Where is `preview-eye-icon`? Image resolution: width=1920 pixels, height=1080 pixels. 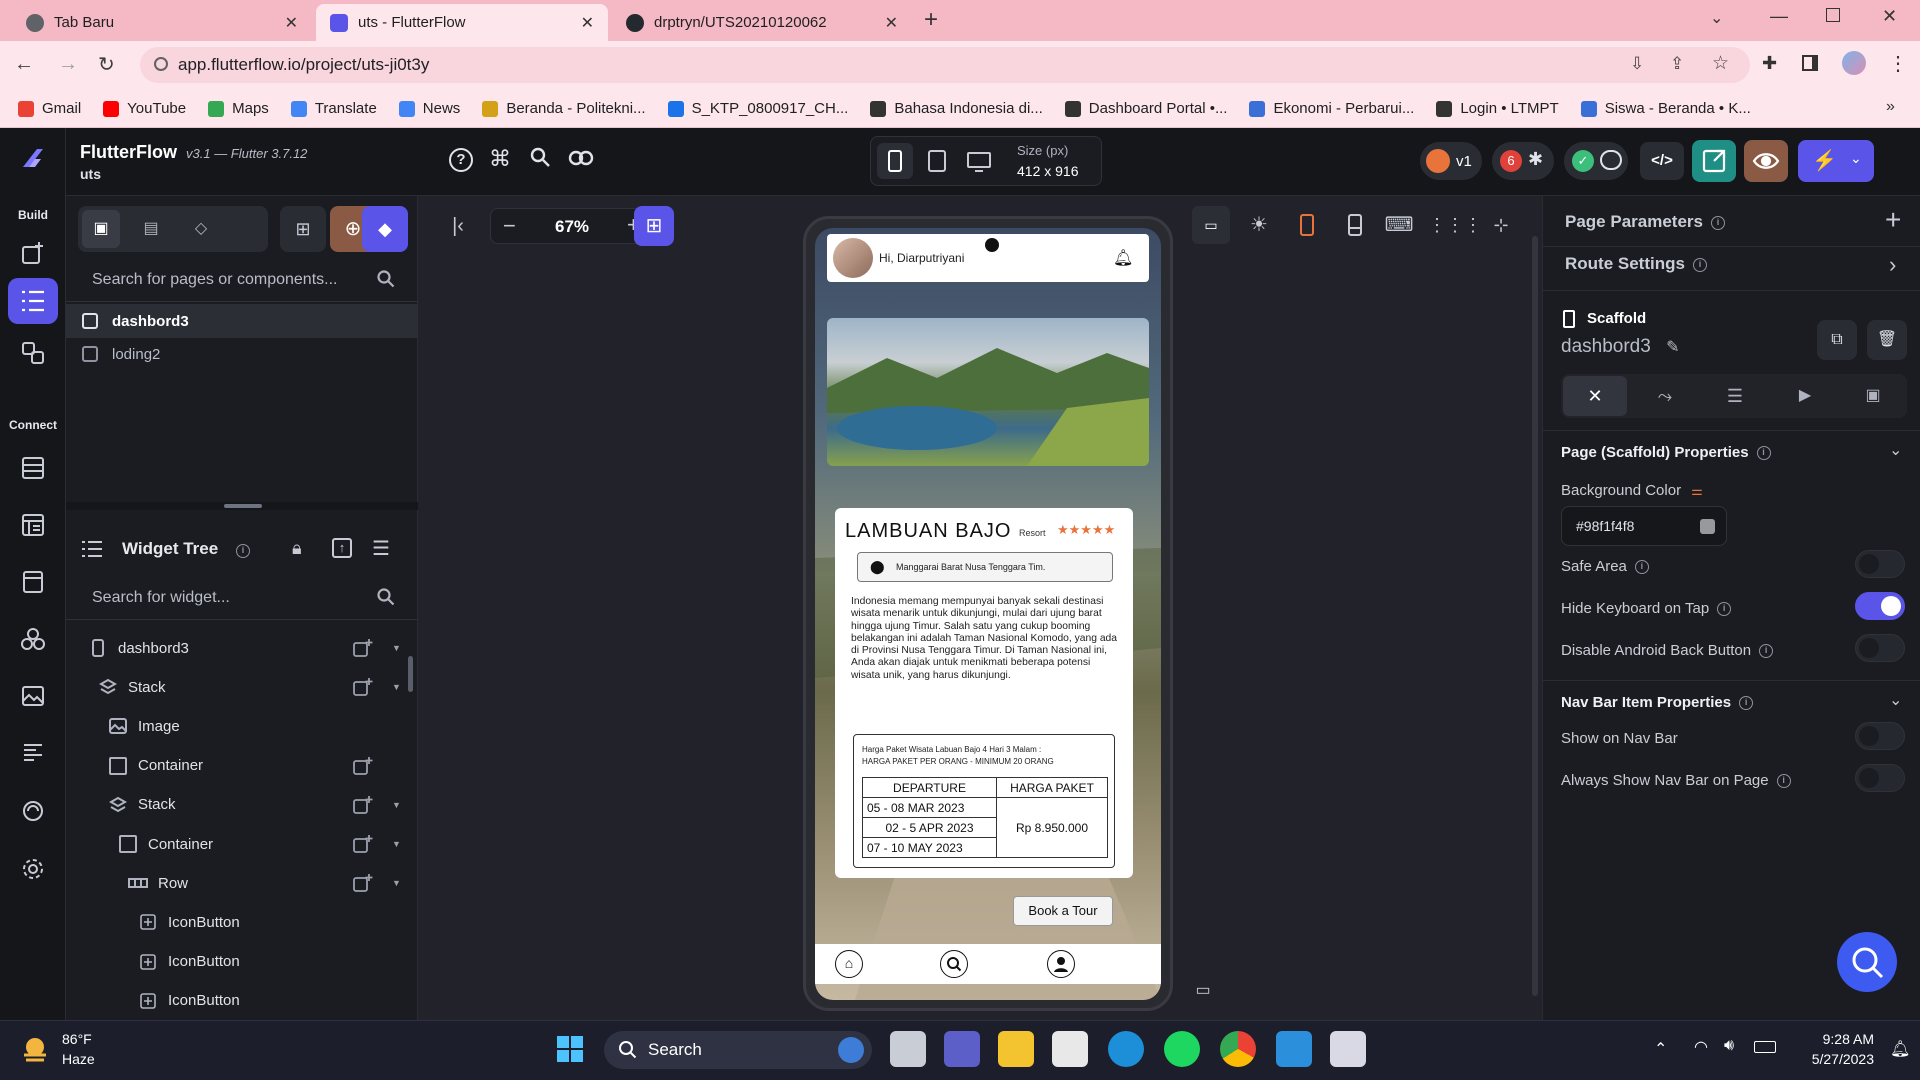
preview-eye-icon is located at coordinates (1766, 161).